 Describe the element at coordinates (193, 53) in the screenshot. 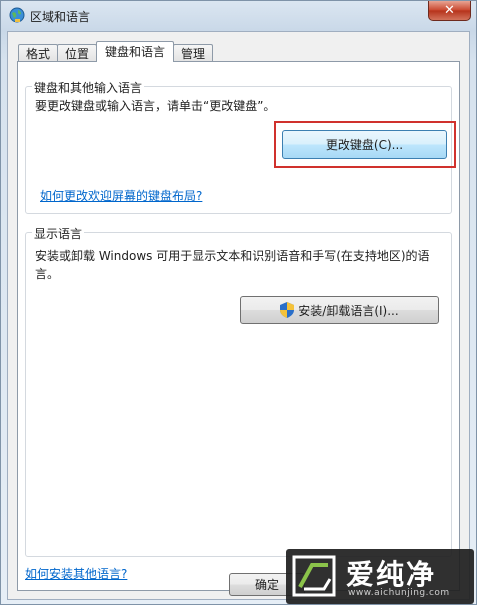

I see `tab-administrative: 管理` at that location.